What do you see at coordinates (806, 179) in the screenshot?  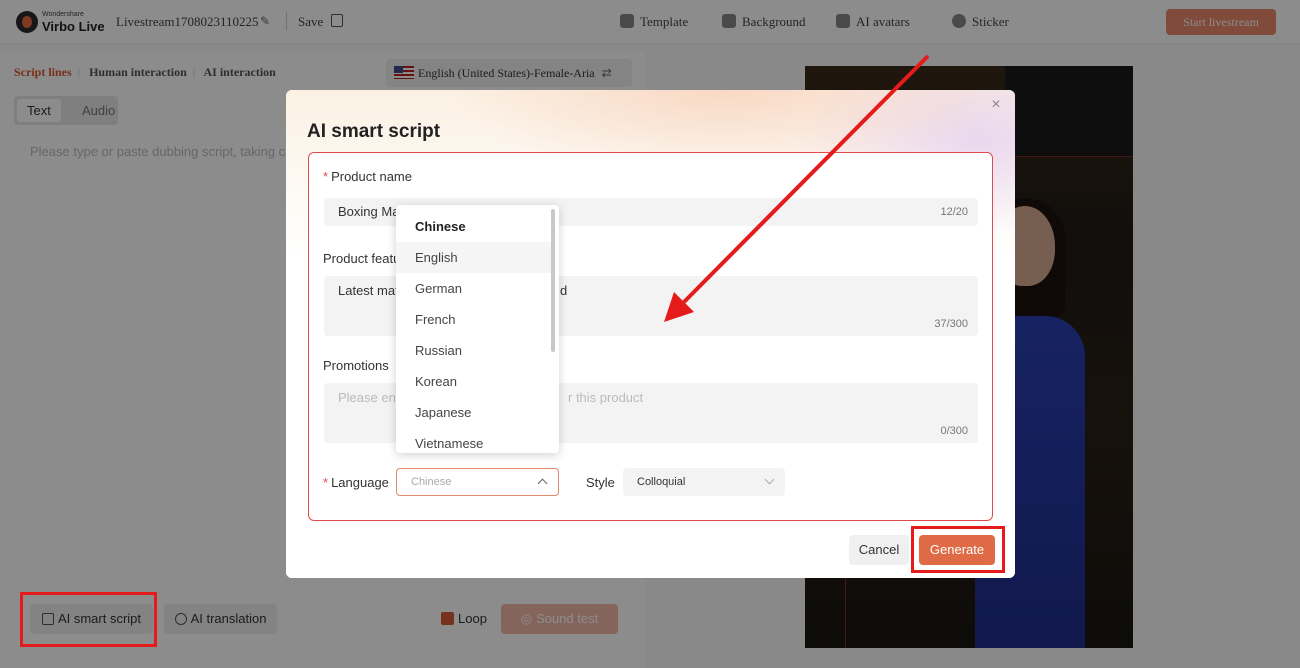 I see `arrow-shaft` at bounding box center [806, 179].